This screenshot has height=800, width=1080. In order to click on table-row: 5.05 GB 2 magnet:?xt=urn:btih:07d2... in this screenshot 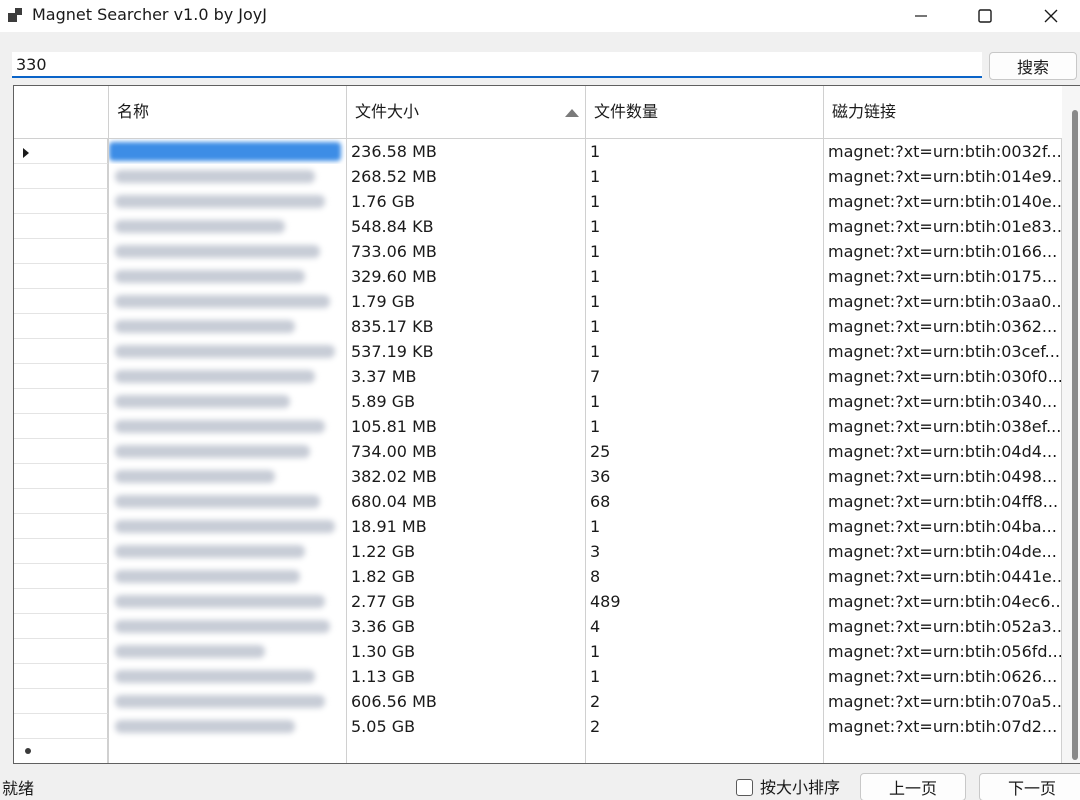, I will do `click(538, 726)`.